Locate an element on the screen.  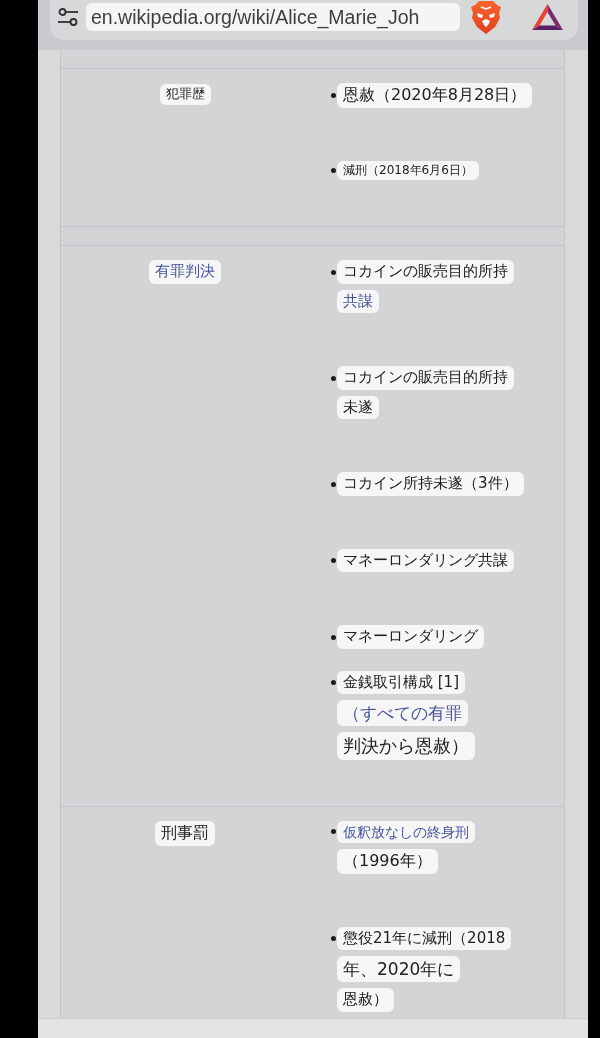
list-item-link: （すべての有罪 is located at coordinates (402, 713).